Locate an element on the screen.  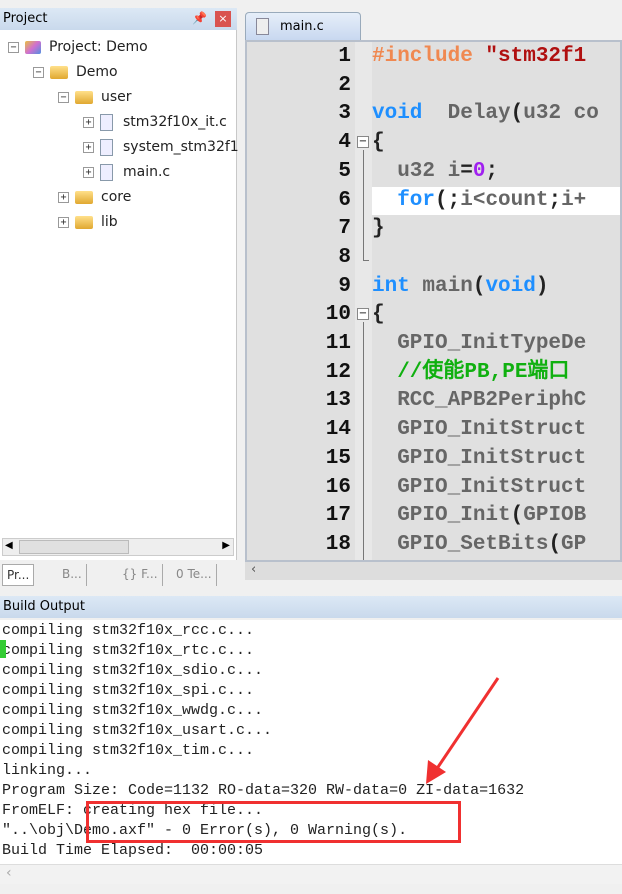
arrow-head is located at coordinates (436, 772).